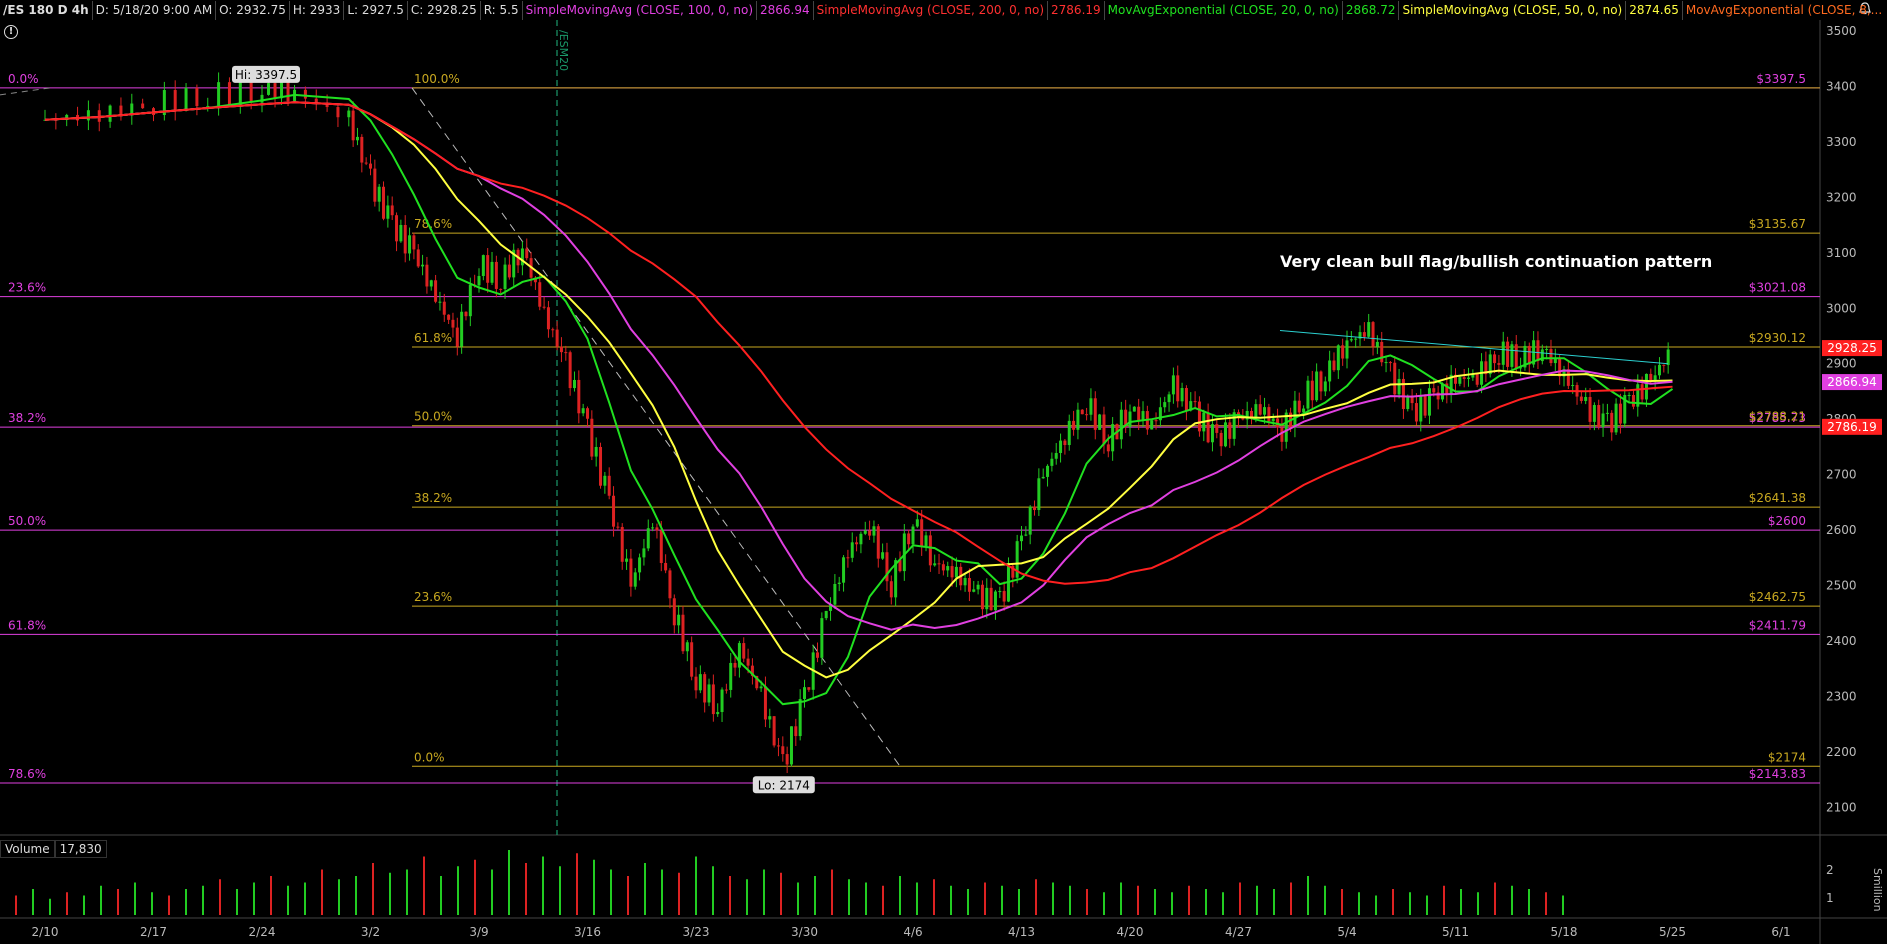  What do you see at coordinates (46, 10) in the screenshot?
I see `symbol-label: /ES 180 D 4h` at bounding box center [46, 10].